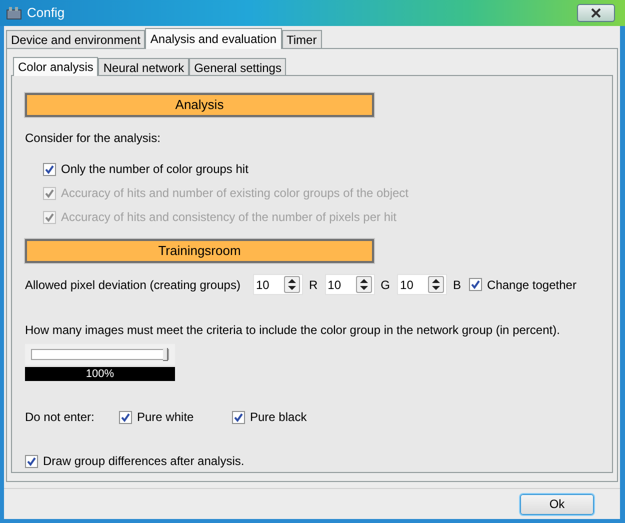 The height and width of the screenshot is (523, 625). I want to click on section-header: Analysis, so click(199, 105).